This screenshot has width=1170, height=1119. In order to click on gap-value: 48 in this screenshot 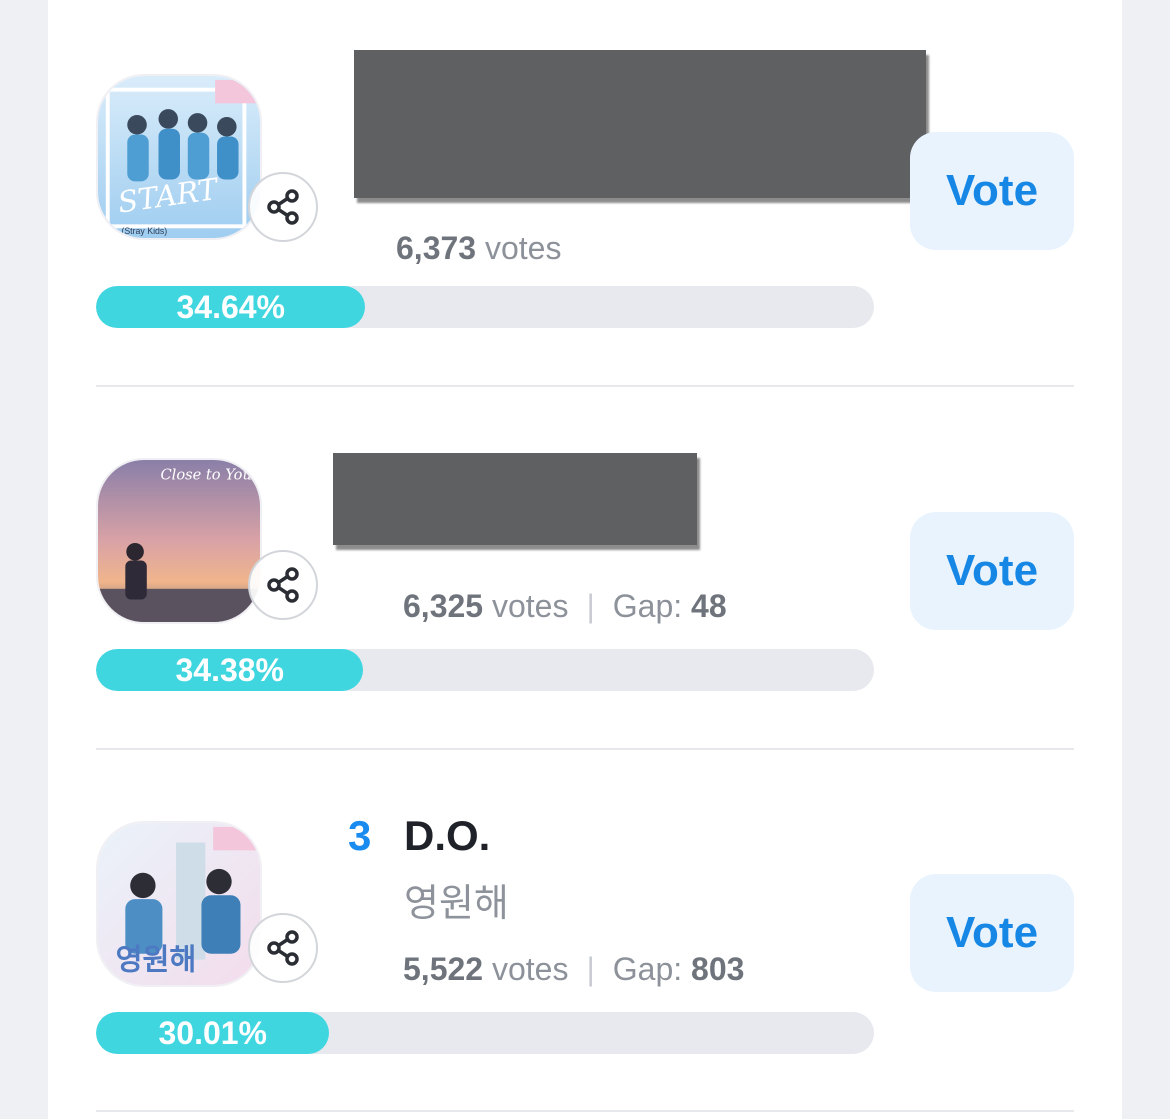, I will do `click(709, 606)`.